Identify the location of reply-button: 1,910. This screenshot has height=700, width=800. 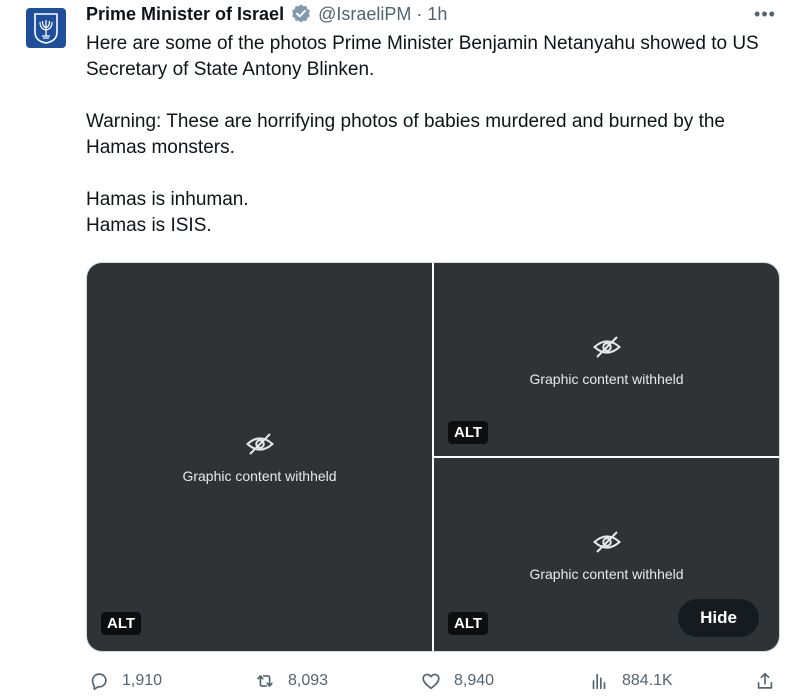
(125, 681).